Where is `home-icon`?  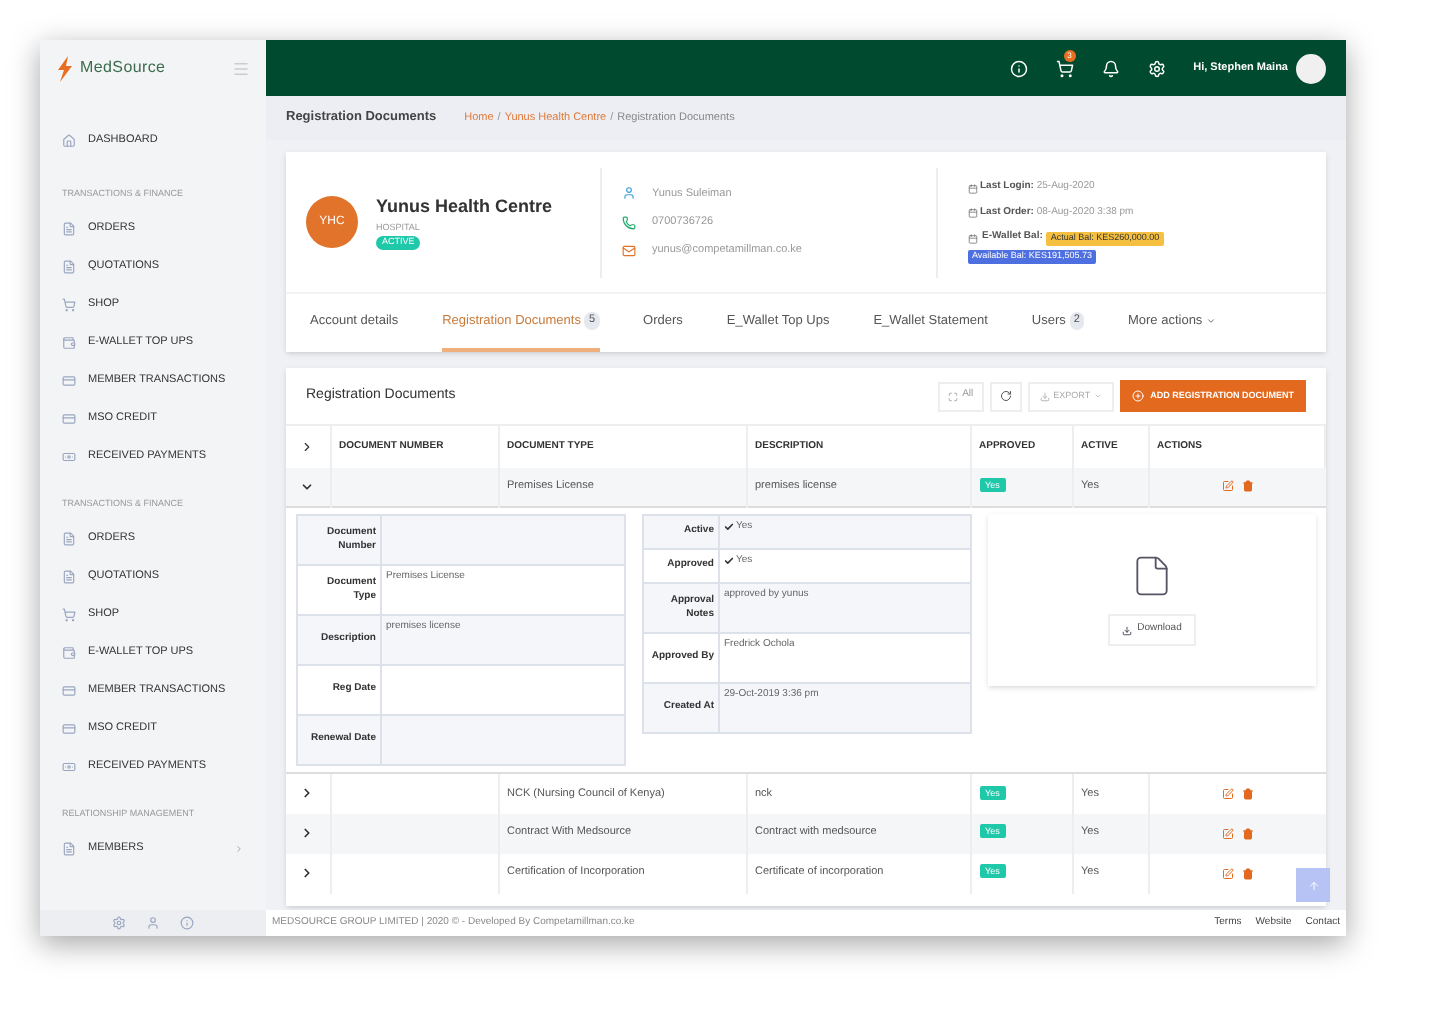 home-icon is located at coordinates (69, 140).